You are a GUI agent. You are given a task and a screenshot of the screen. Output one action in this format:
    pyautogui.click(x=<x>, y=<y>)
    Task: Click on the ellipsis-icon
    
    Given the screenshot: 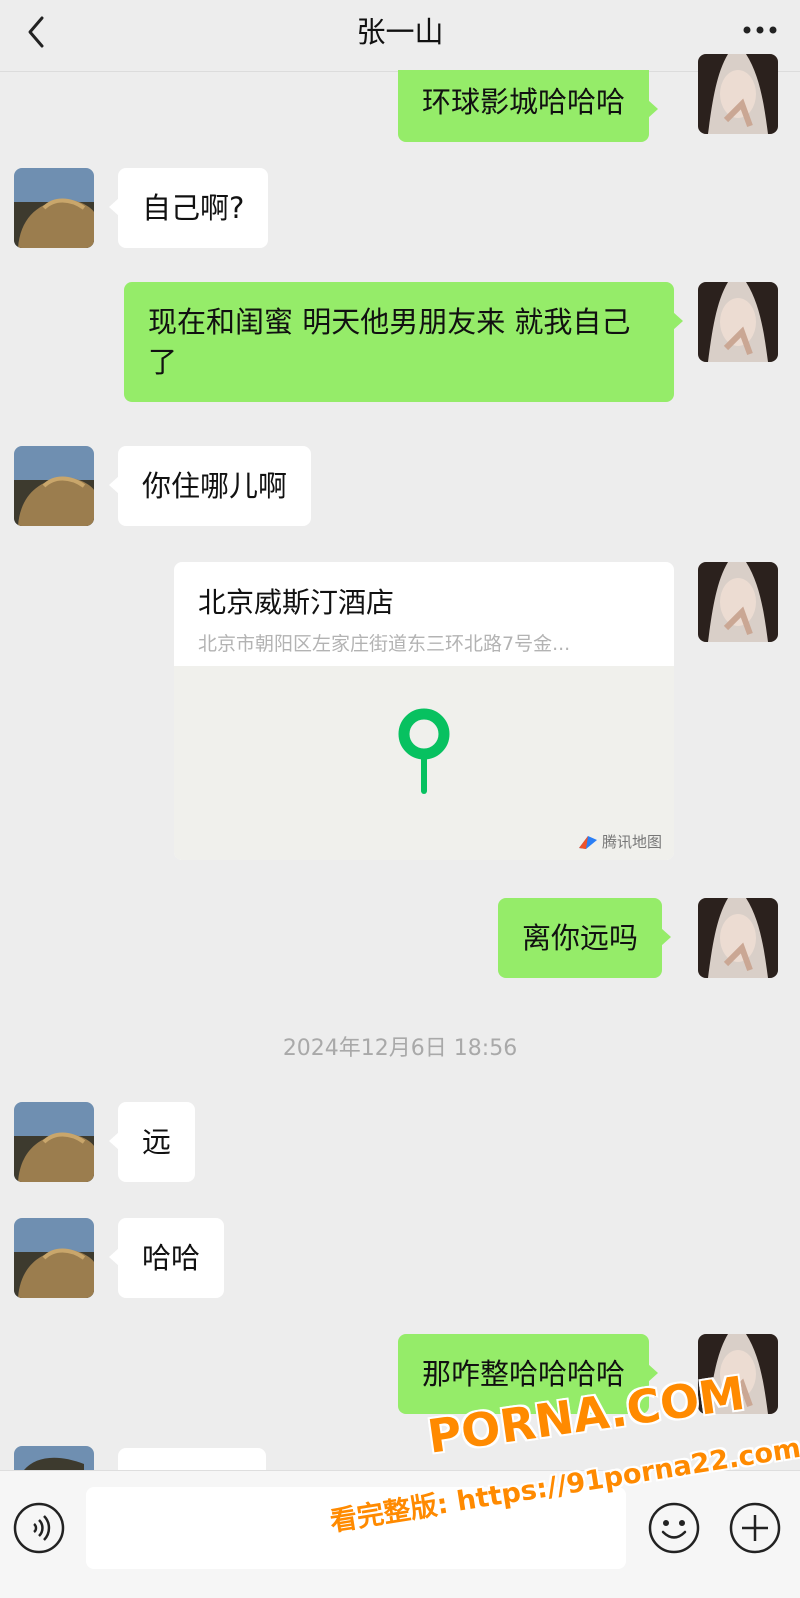 What is the action you would take?
    pyautogui.click(x=760, y=30)
    